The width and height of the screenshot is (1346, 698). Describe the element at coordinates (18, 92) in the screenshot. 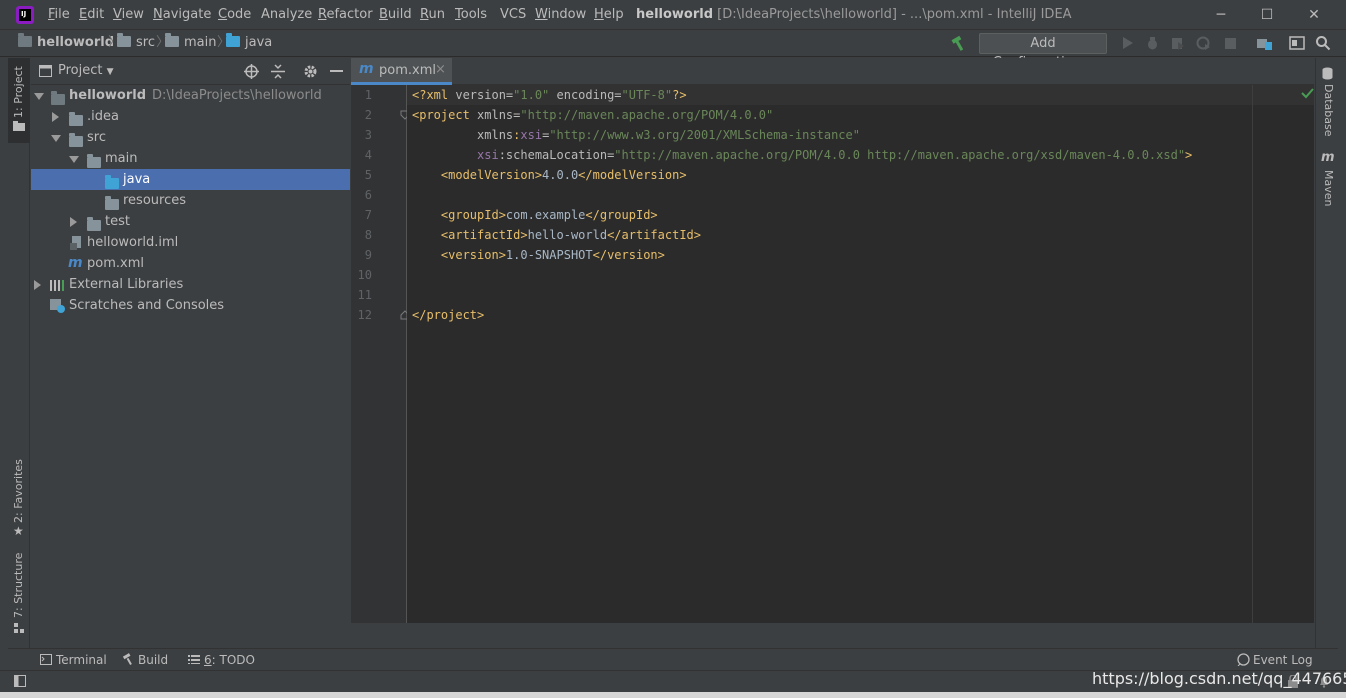

I see `project-tool-tab-label: 1: Project` at that location.